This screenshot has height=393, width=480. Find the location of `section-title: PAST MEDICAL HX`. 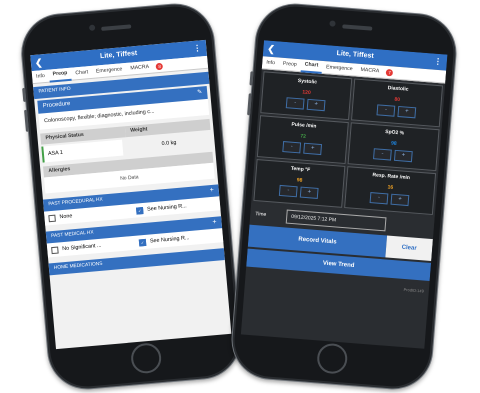

section-title: PAST MEDICAL HX is located at coordinates (72, 235).